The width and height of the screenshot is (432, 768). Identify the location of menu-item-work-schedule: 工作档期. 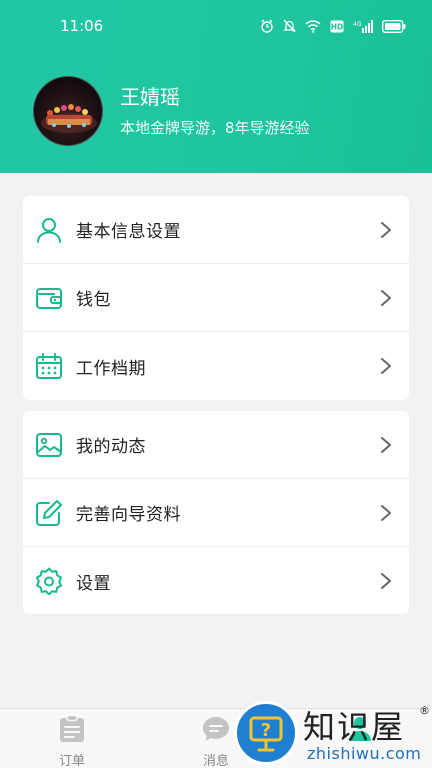
(216, 366).